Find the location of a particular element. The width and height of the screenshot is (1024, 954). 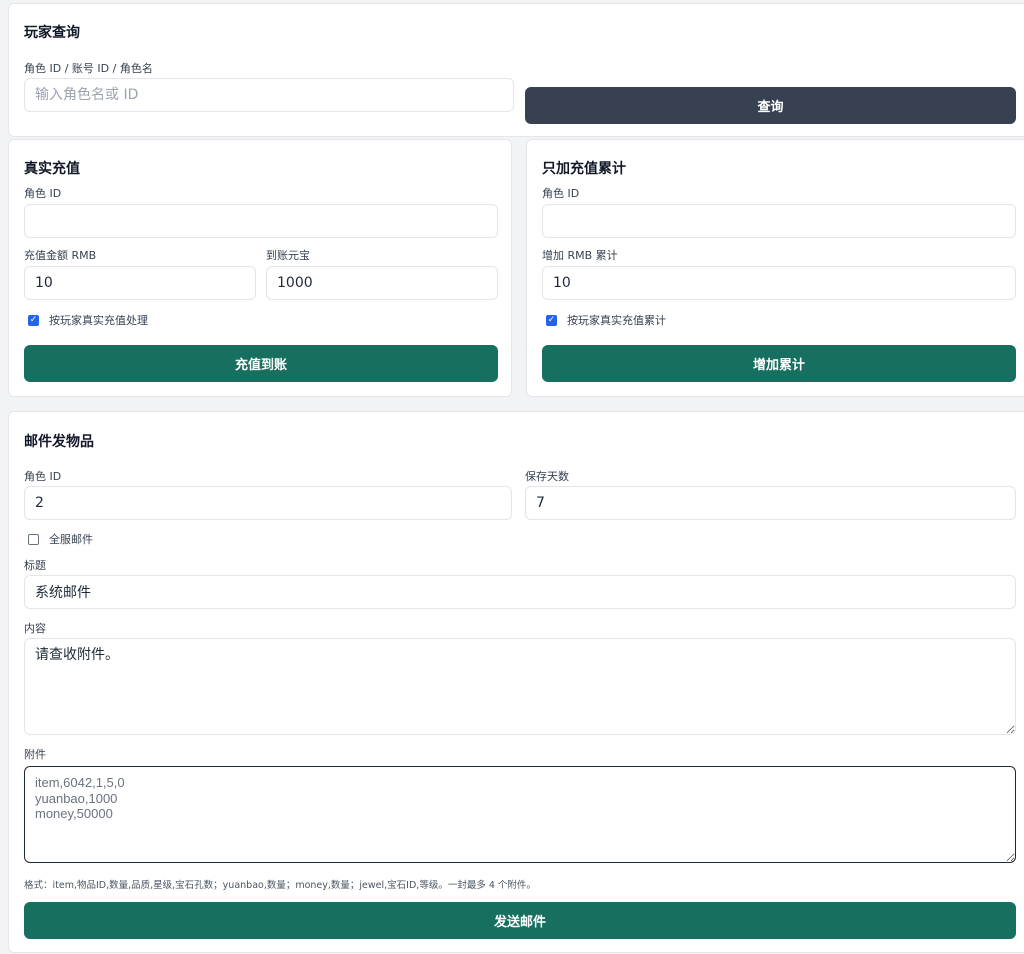

all-server-checkbox-label: 全服邮件 is located at coordinates (71, 539).